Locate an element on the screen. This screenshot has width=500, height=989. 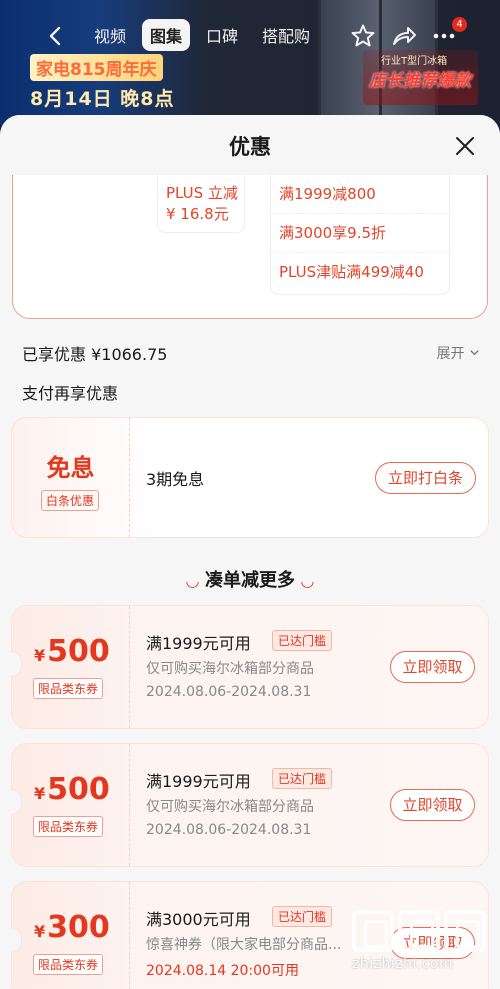
section-title-text: 凑单减更多 is located at coordinates (250, 580).